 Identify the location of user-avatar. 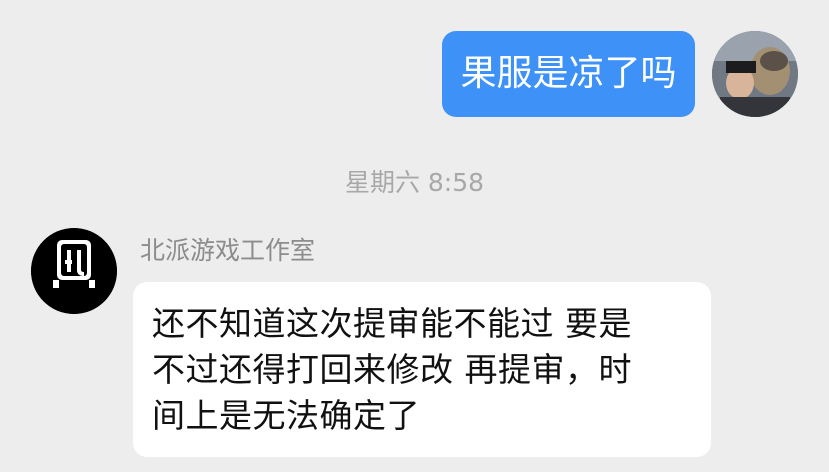
(755, 74).